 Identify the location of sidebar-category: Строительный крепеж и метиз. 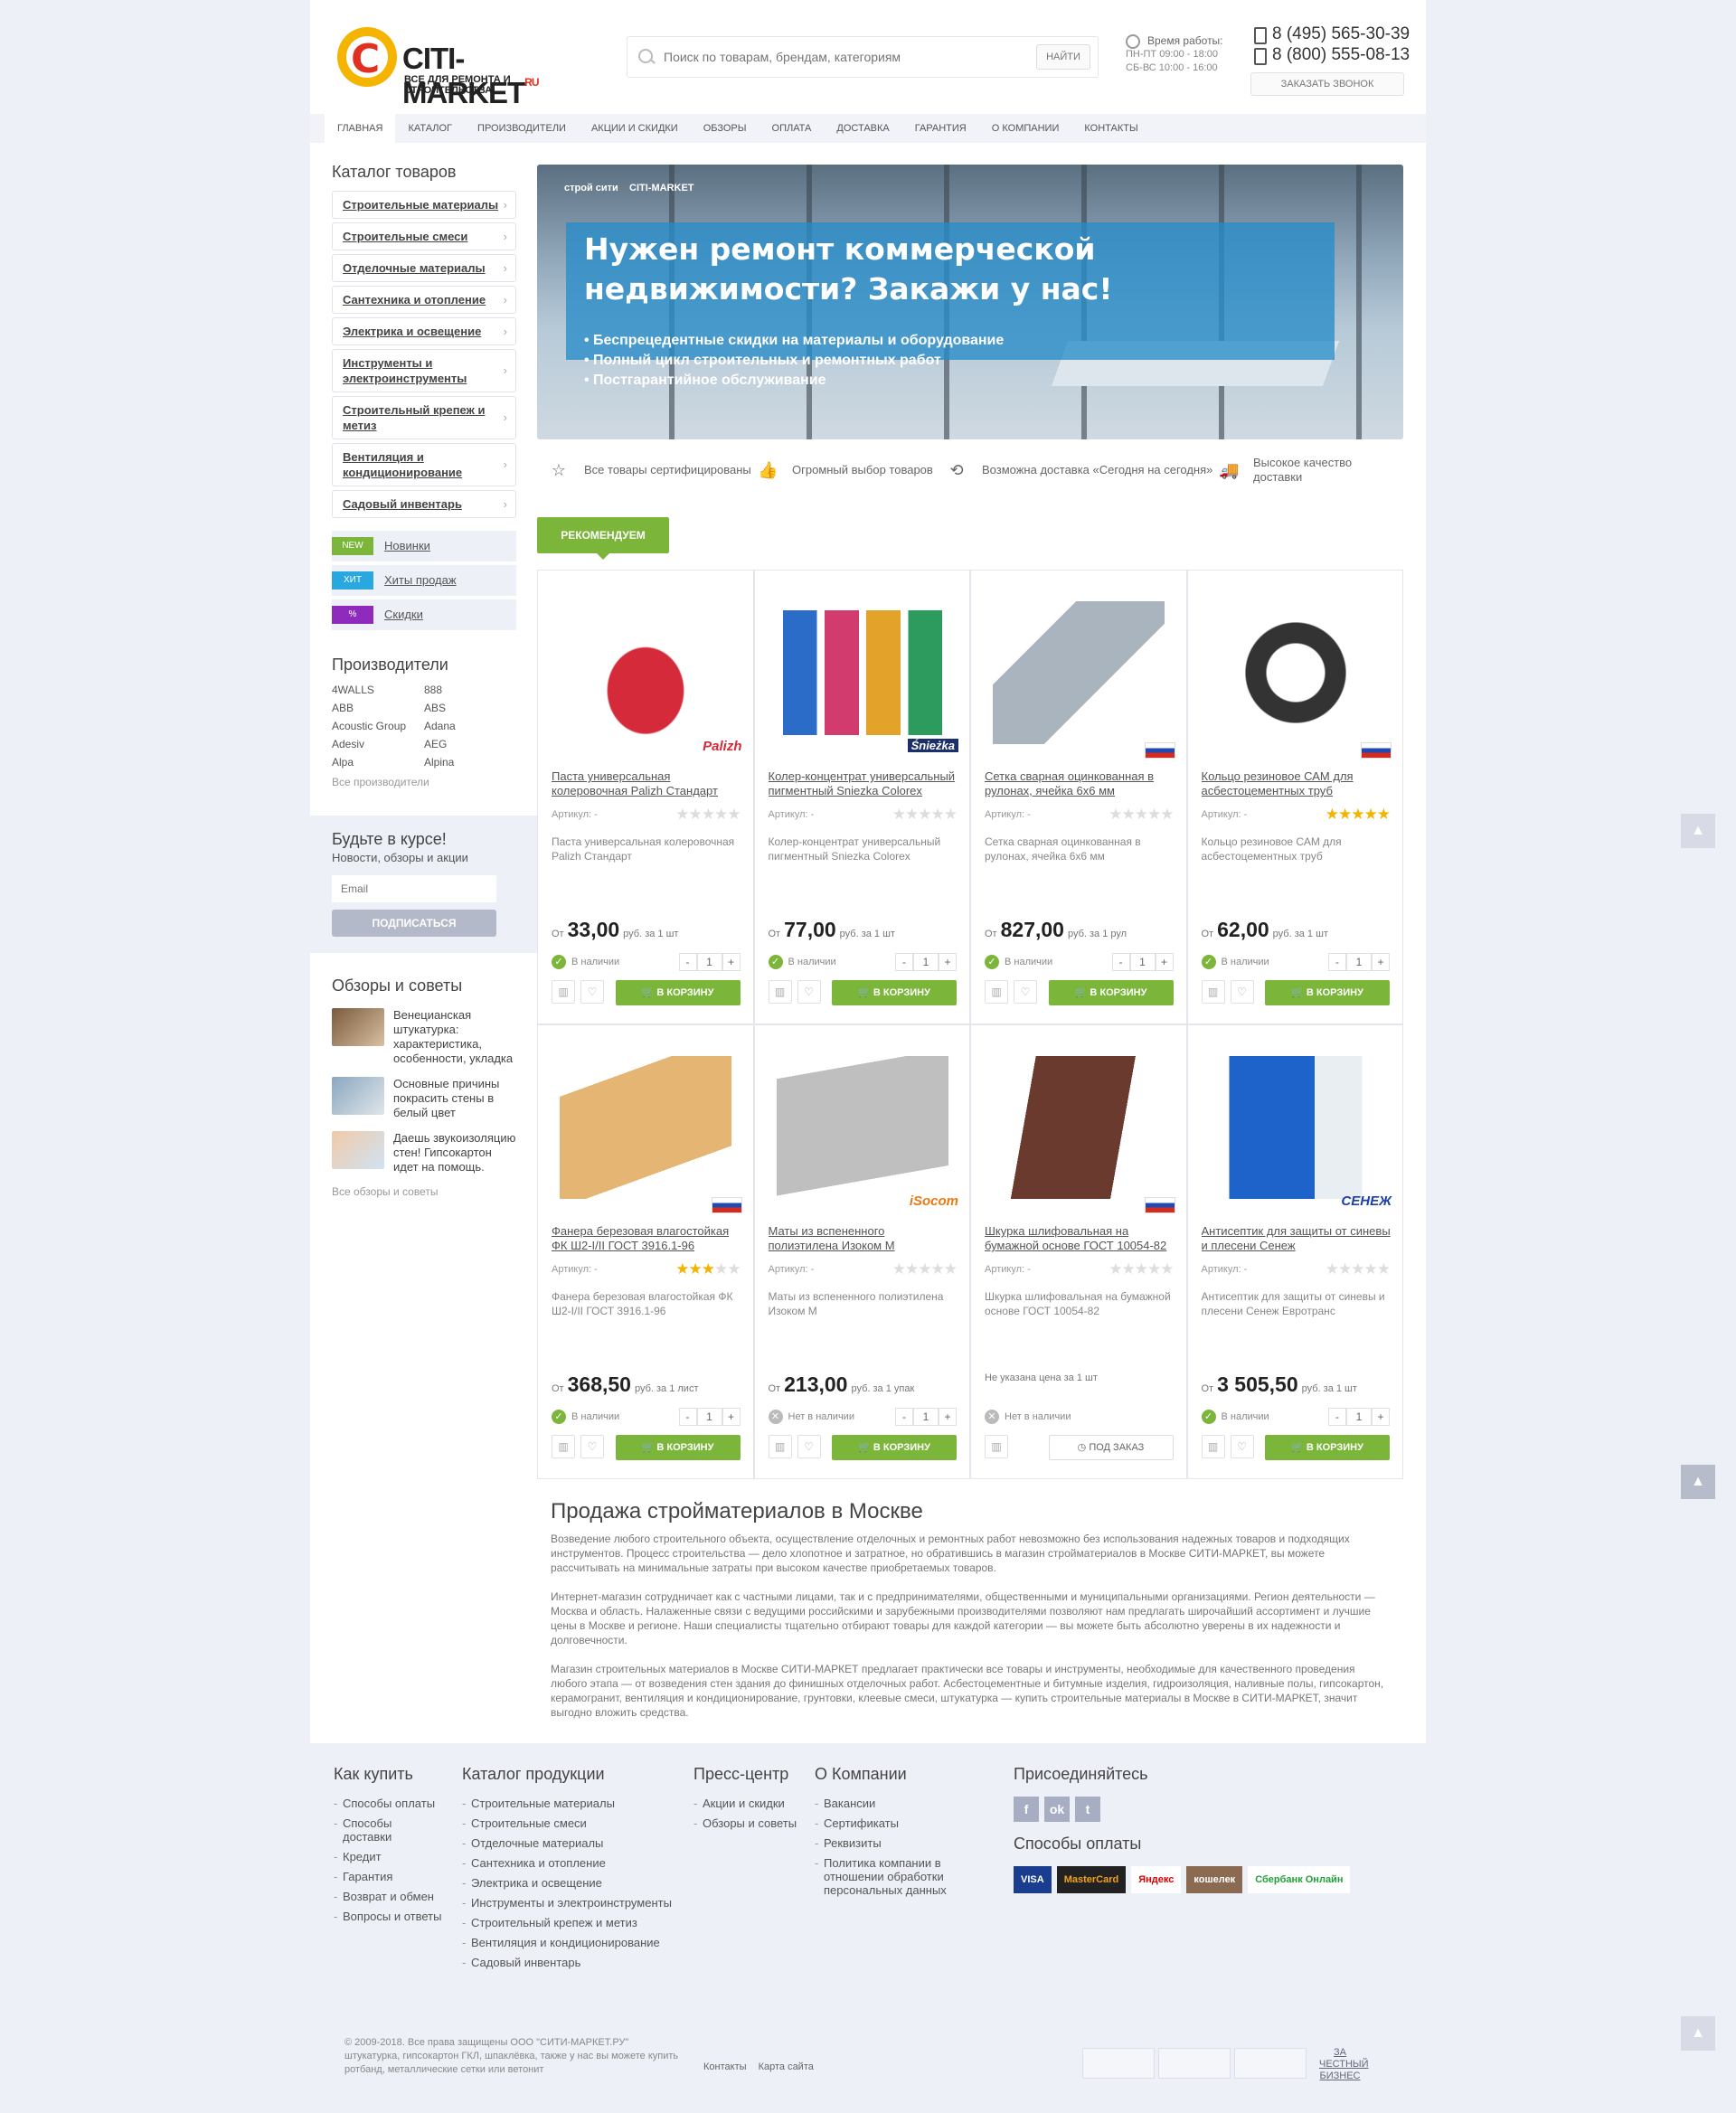
(424, 417).